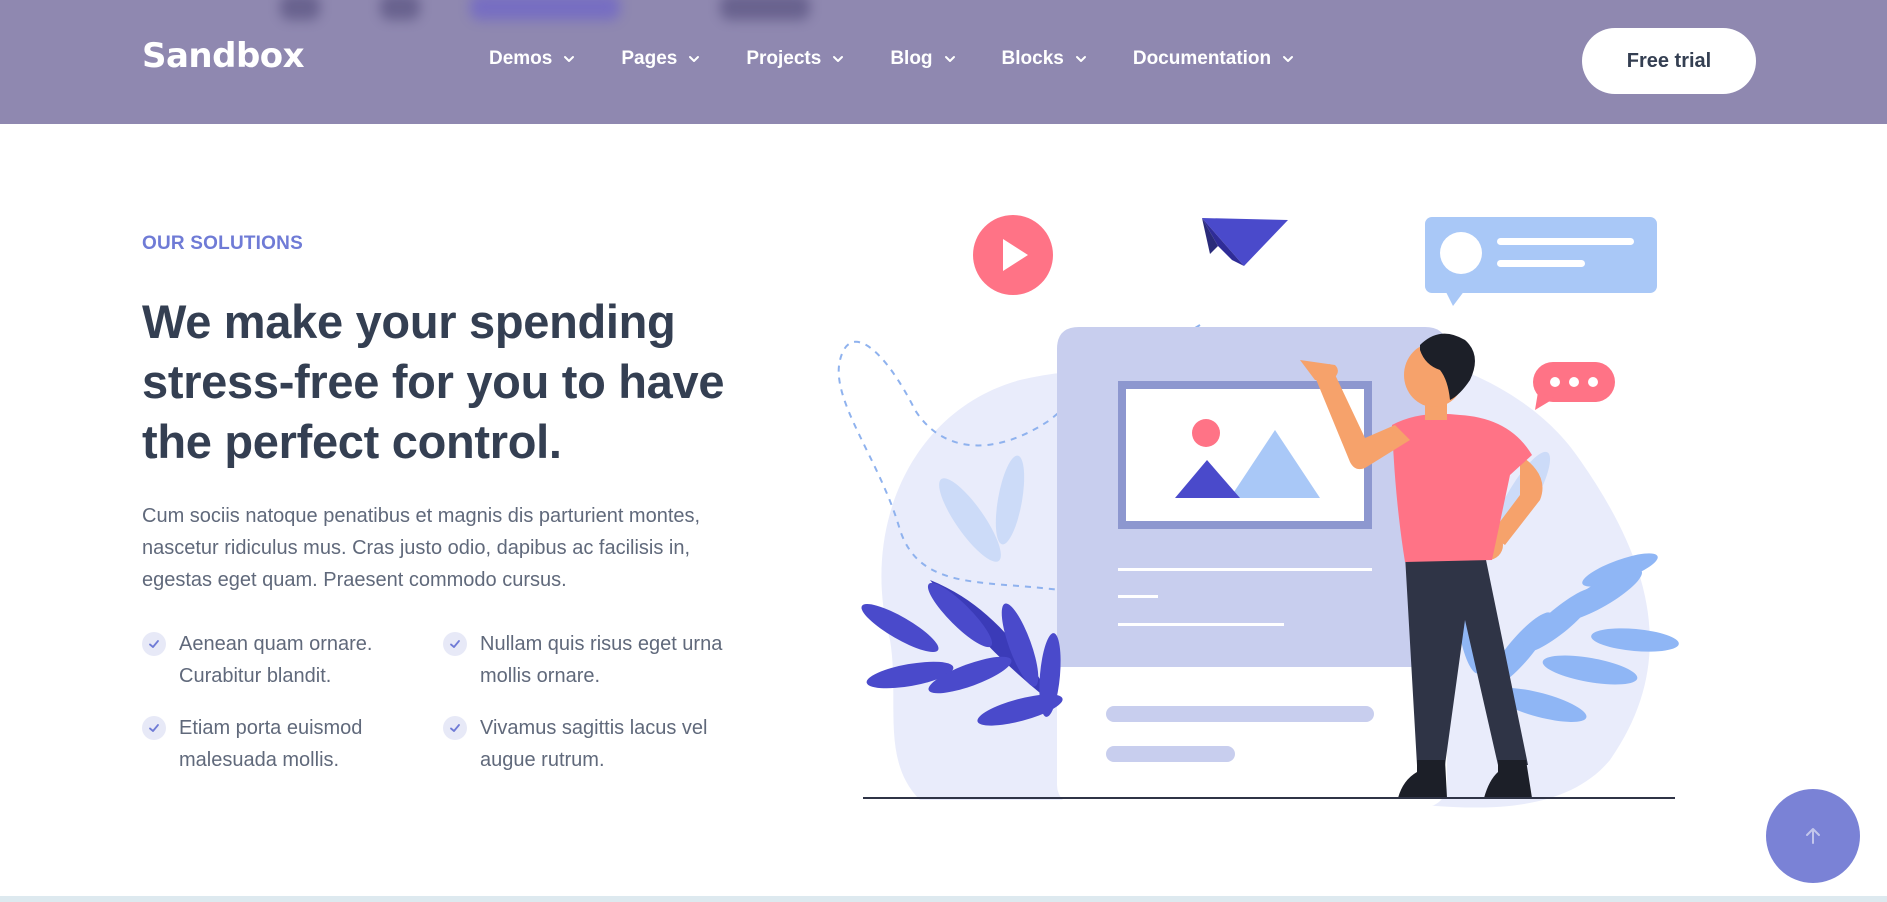 This screenshot has height=902, width=1887. Describe the element at coordinates (276, 660) in the screenshot. I see `list-item-text: Aenean quam ornare. Curabitur blandit.` at that location.